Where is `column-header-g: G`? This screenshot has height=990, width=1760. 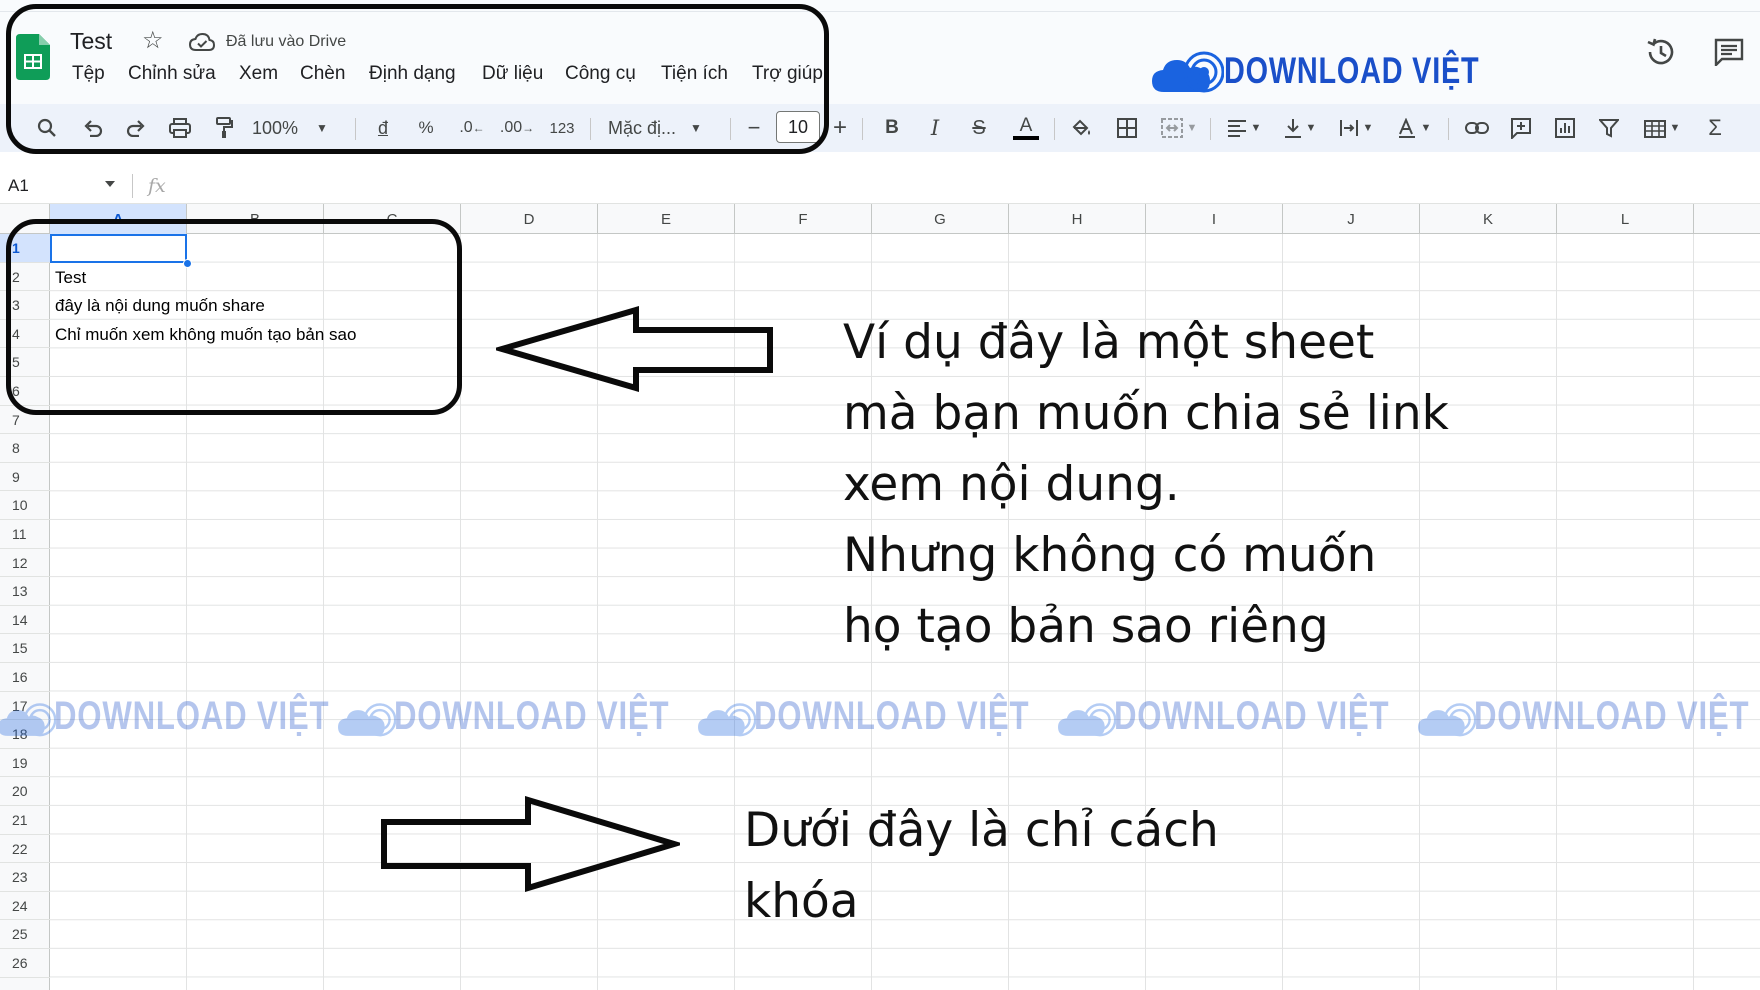 column-header-g: G is located at coordinates (940, 219).